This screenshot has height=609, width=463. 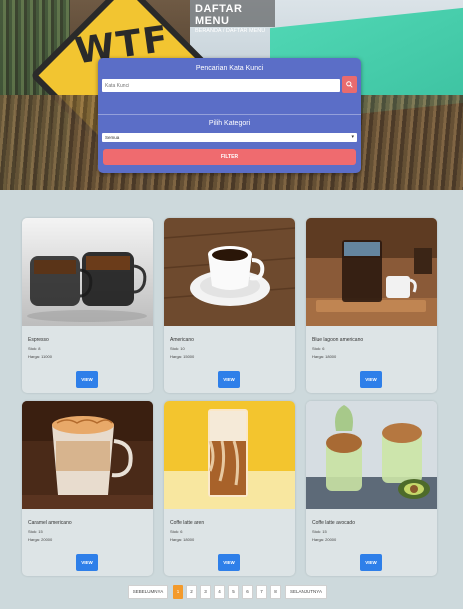 What do you see at coordinates (148, 592) in the screenshot?
I see `pagination-prev: SEBELUMNYA` at bounding box center [148, 592].